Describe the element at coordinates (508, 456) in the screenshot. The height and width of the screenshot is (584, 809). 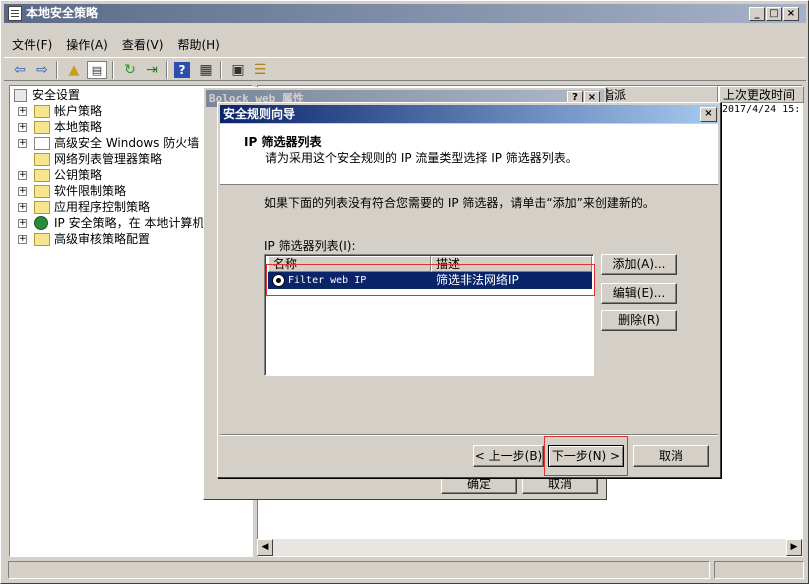
I see `back-button: < 上一步(B)` at that location.